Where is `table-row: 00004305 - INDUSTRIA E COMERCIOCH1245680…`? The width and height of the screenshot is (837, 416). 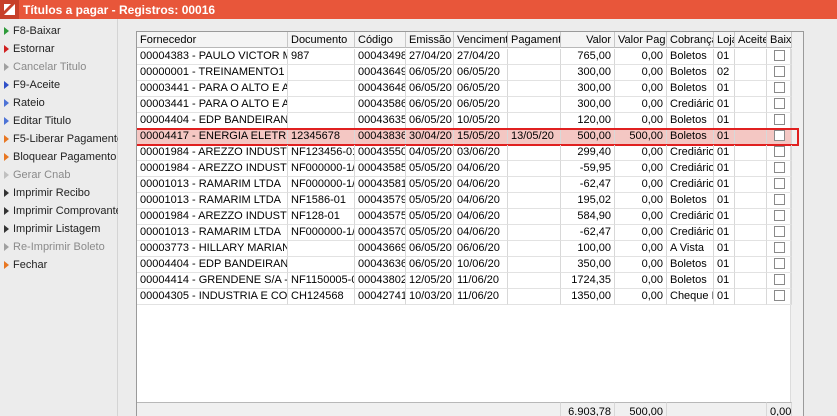 table-row: 00004305 - INDUSTRIA E COMERCIOCH1245680… is located at coordinates (464, 297).